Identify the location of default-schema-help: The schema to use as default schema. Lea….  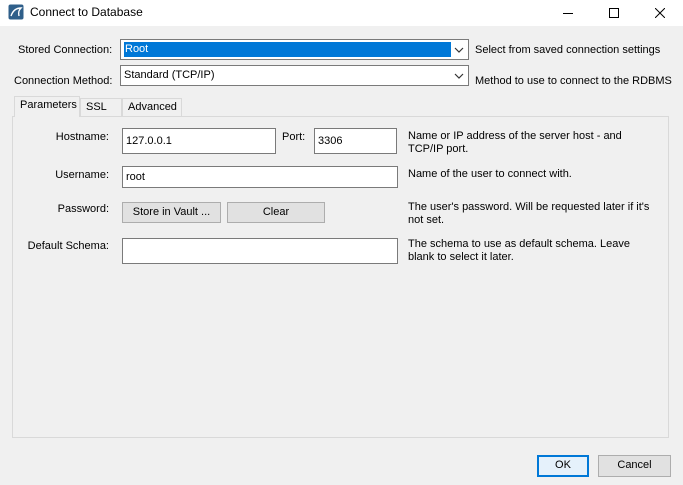
(519, 250).